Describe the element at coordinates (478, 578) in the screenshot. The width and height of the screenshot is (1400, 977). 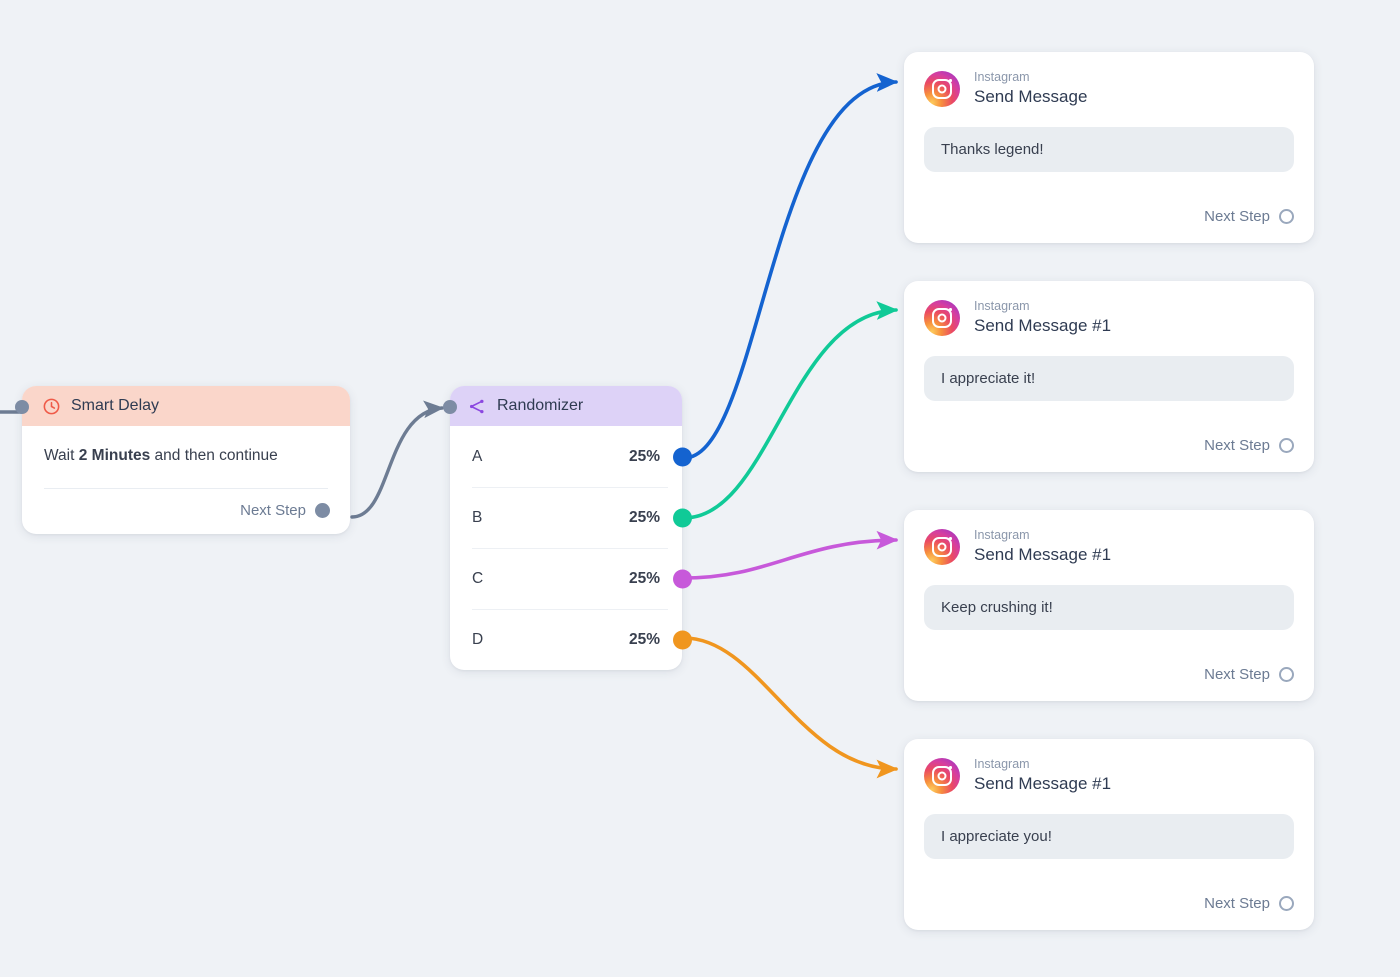
I see `branch-key: C` at that location.